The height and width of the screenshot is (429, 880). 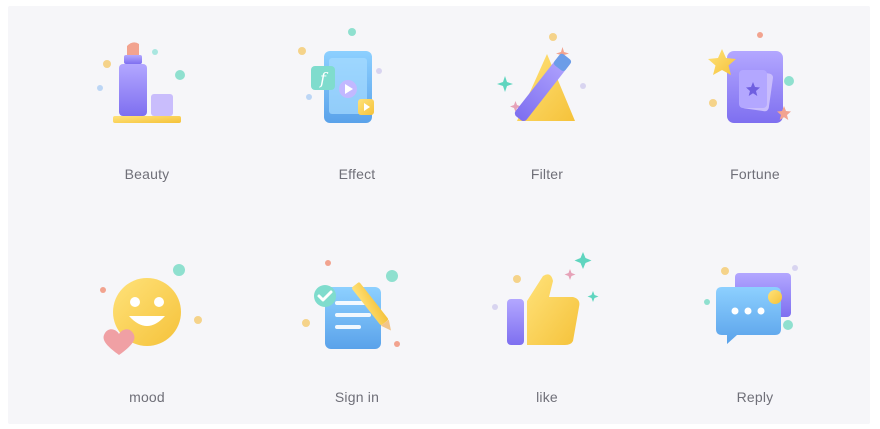 I want to click on icon-item-filter: Filter, so click(x=547, y=107).